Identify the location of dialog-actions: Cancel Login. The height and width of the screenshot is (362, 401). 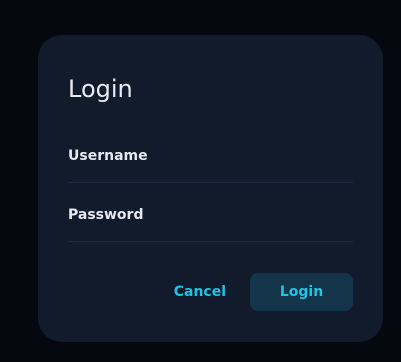
(263, 292).